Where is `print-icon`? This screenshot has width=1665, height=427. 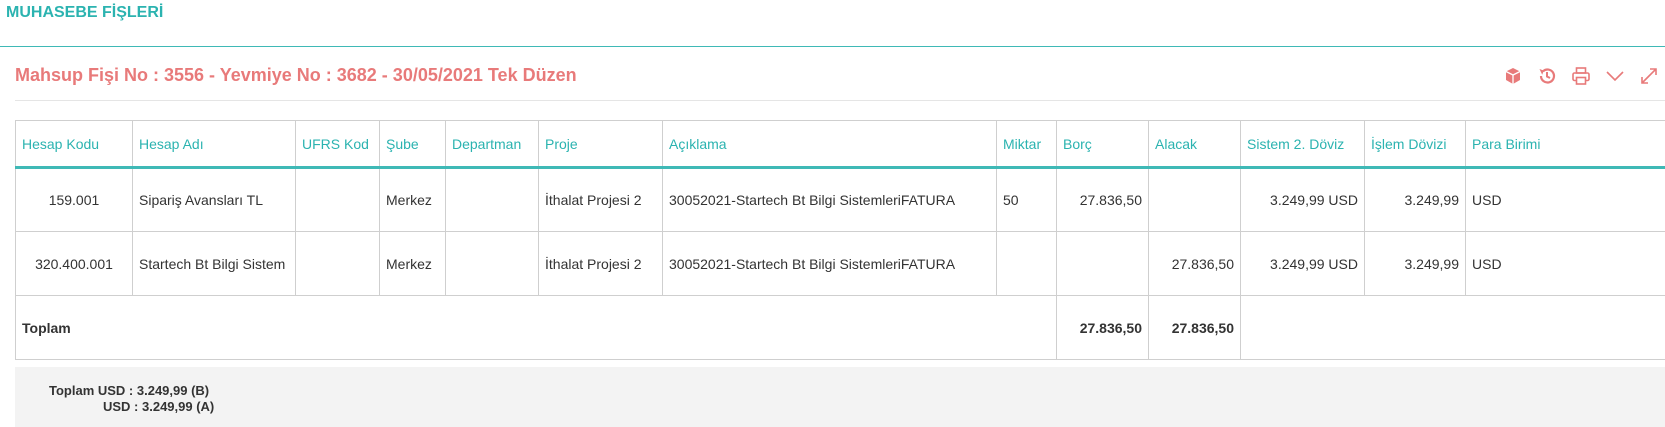 print-icon is located at coordinates (1581, 76).